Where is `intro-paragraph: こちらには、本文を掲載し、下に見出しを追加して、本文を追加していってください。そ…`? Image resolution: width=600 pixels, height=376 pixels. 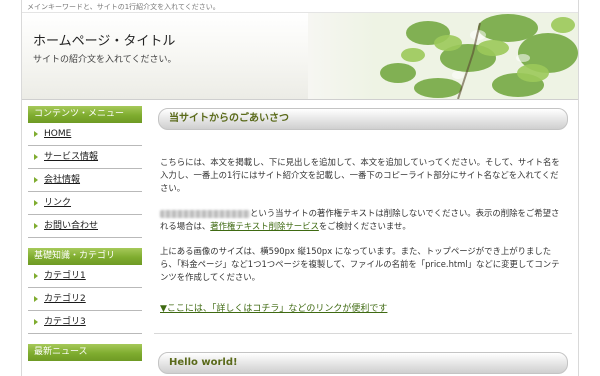
intro-paragraph: こちらには、本文を掲載し、下に見出しを追加して、本文を追加していってください。そ… is located at coordinates (360, 175).